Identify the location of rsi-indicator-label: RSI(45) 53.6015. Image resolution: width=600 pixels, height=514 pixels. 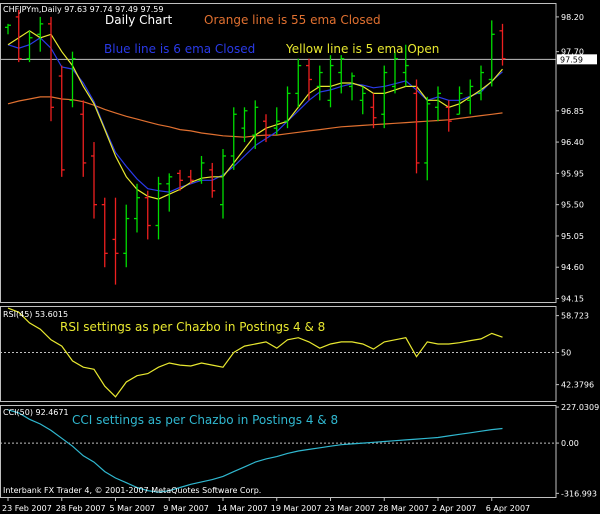
(35, 314).